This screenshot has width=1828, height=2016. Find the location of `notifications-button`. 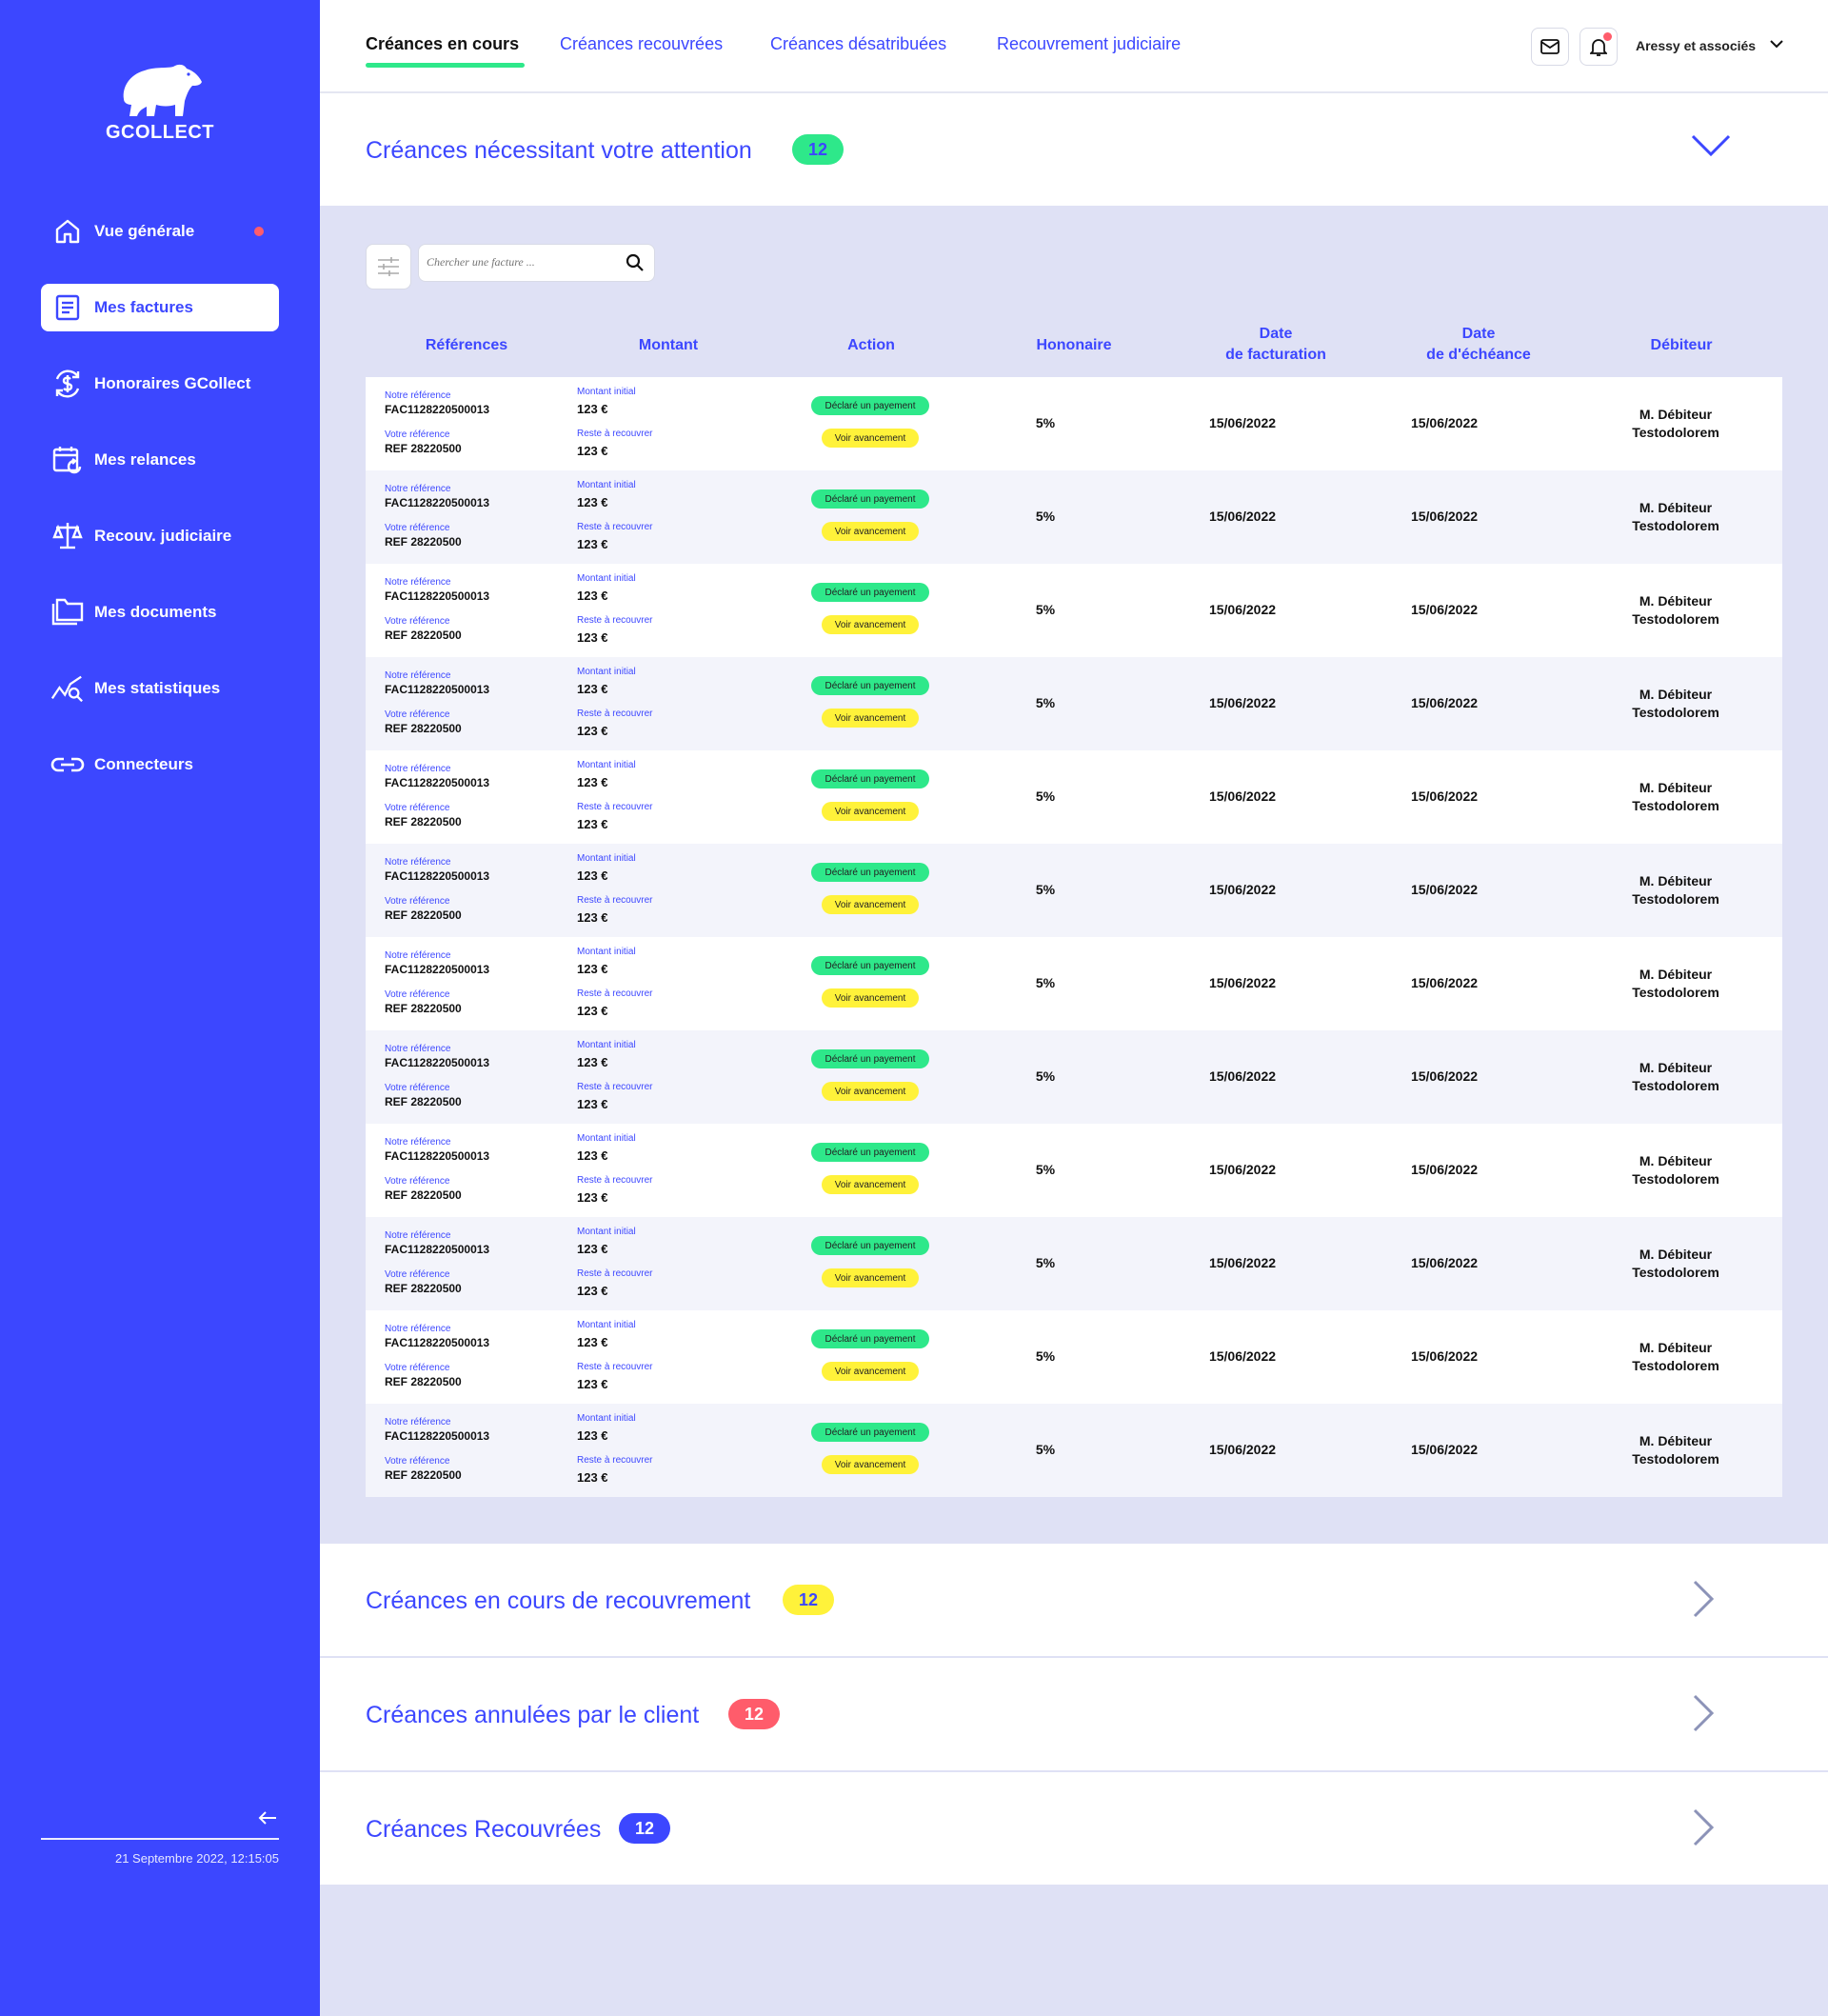

notifications-button is located at coordinates (1599, 47).